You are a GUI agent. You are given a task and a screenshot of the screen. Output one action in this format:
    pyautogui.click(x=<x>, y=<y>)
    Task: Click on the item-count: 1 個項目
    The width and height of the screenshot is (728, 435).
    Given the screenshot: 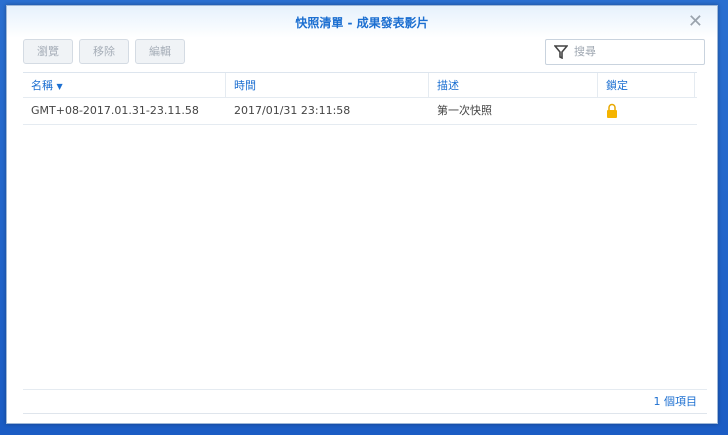 What is the action you would take?
    pyautogui.click(x=365, y=401)
    